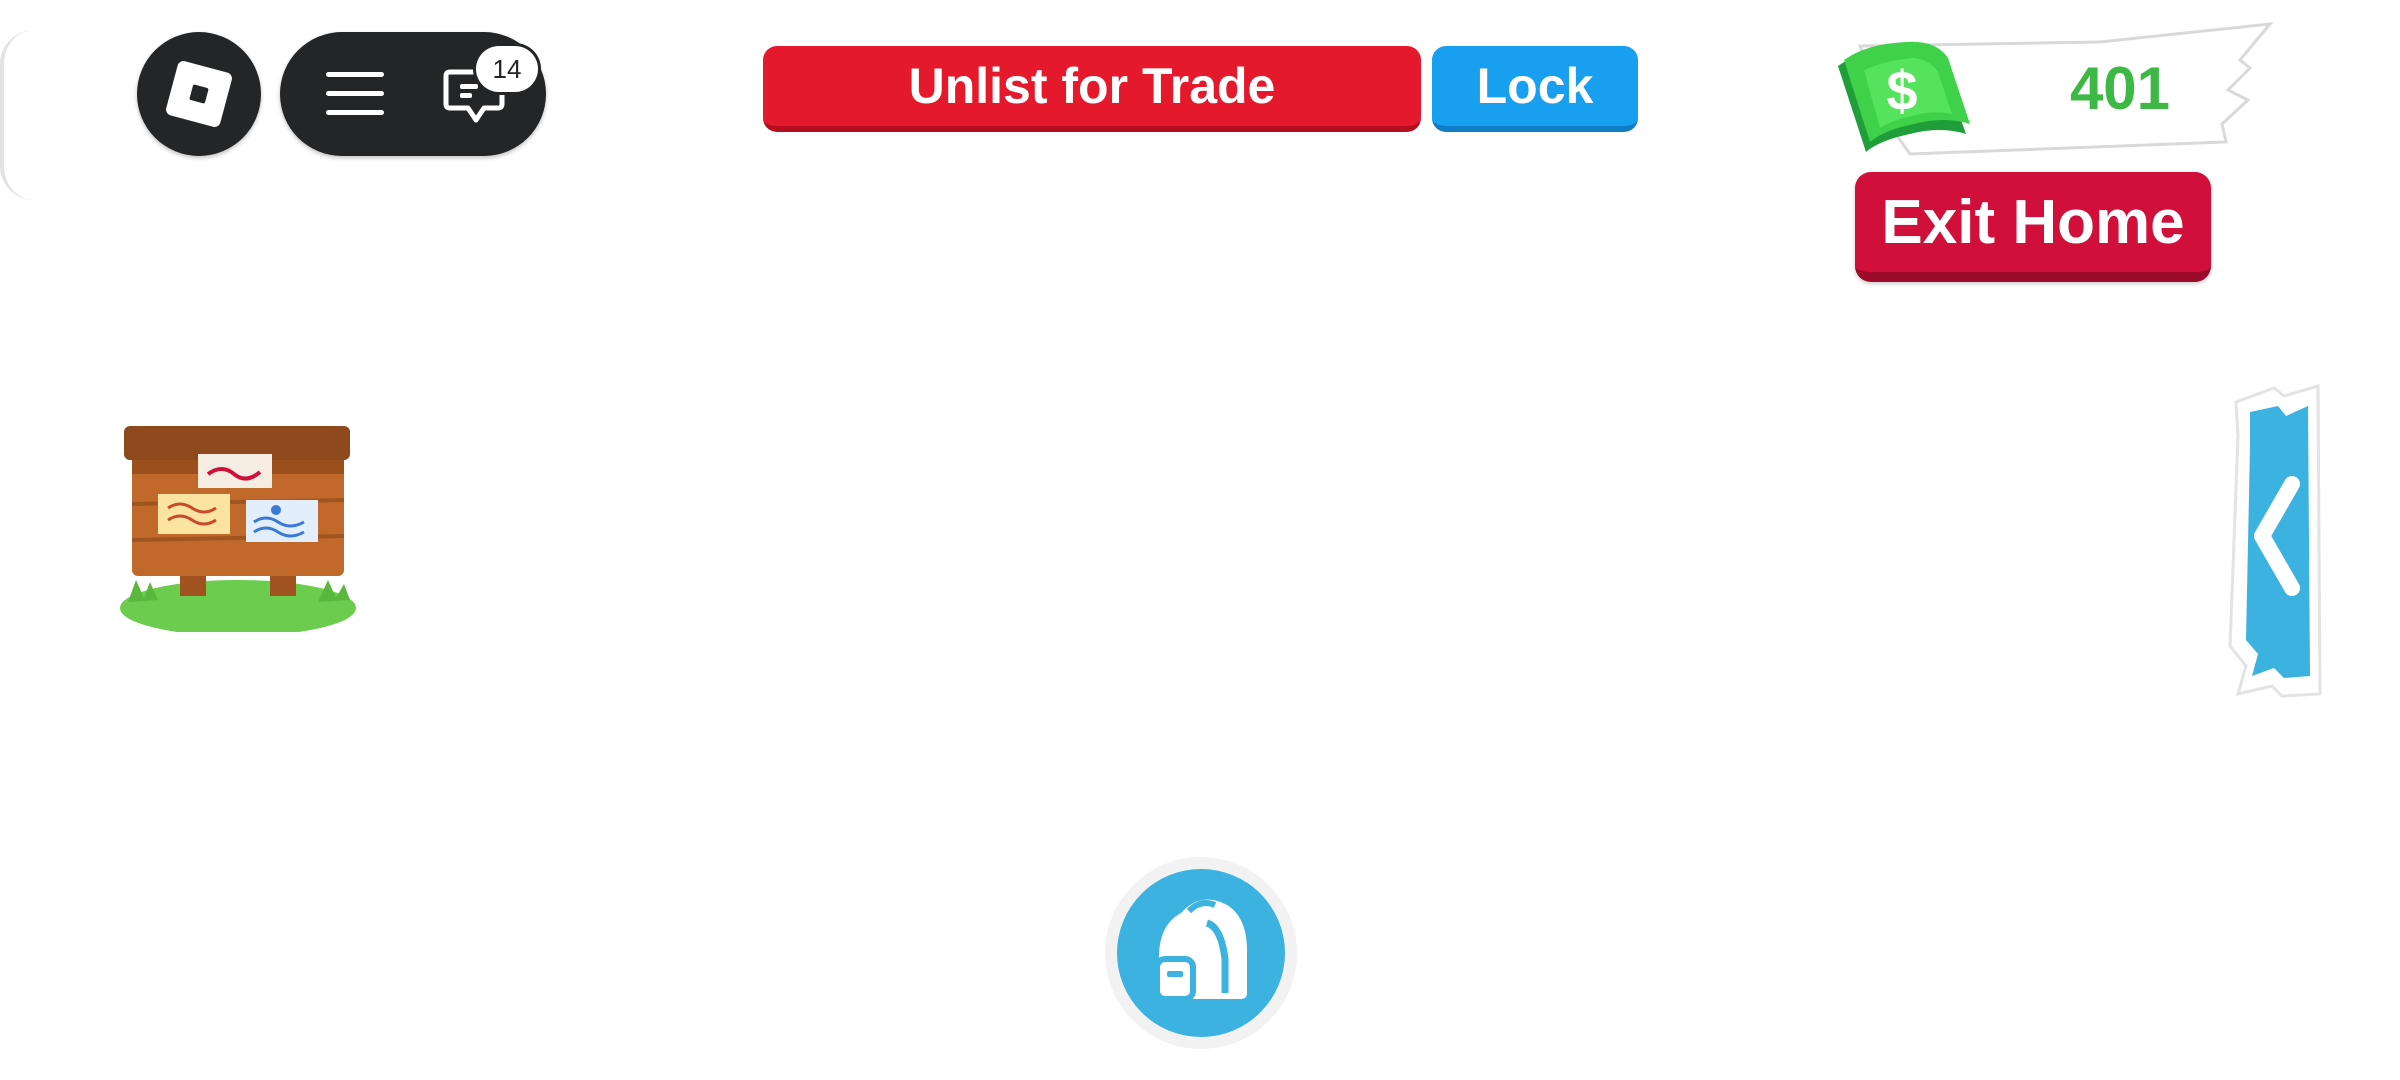  What do you see at coordinates (1092, 89) in the screenshot?
I see `unlist-for-trade-button: Unlist for Trade` at bounding box center [1092, 89].